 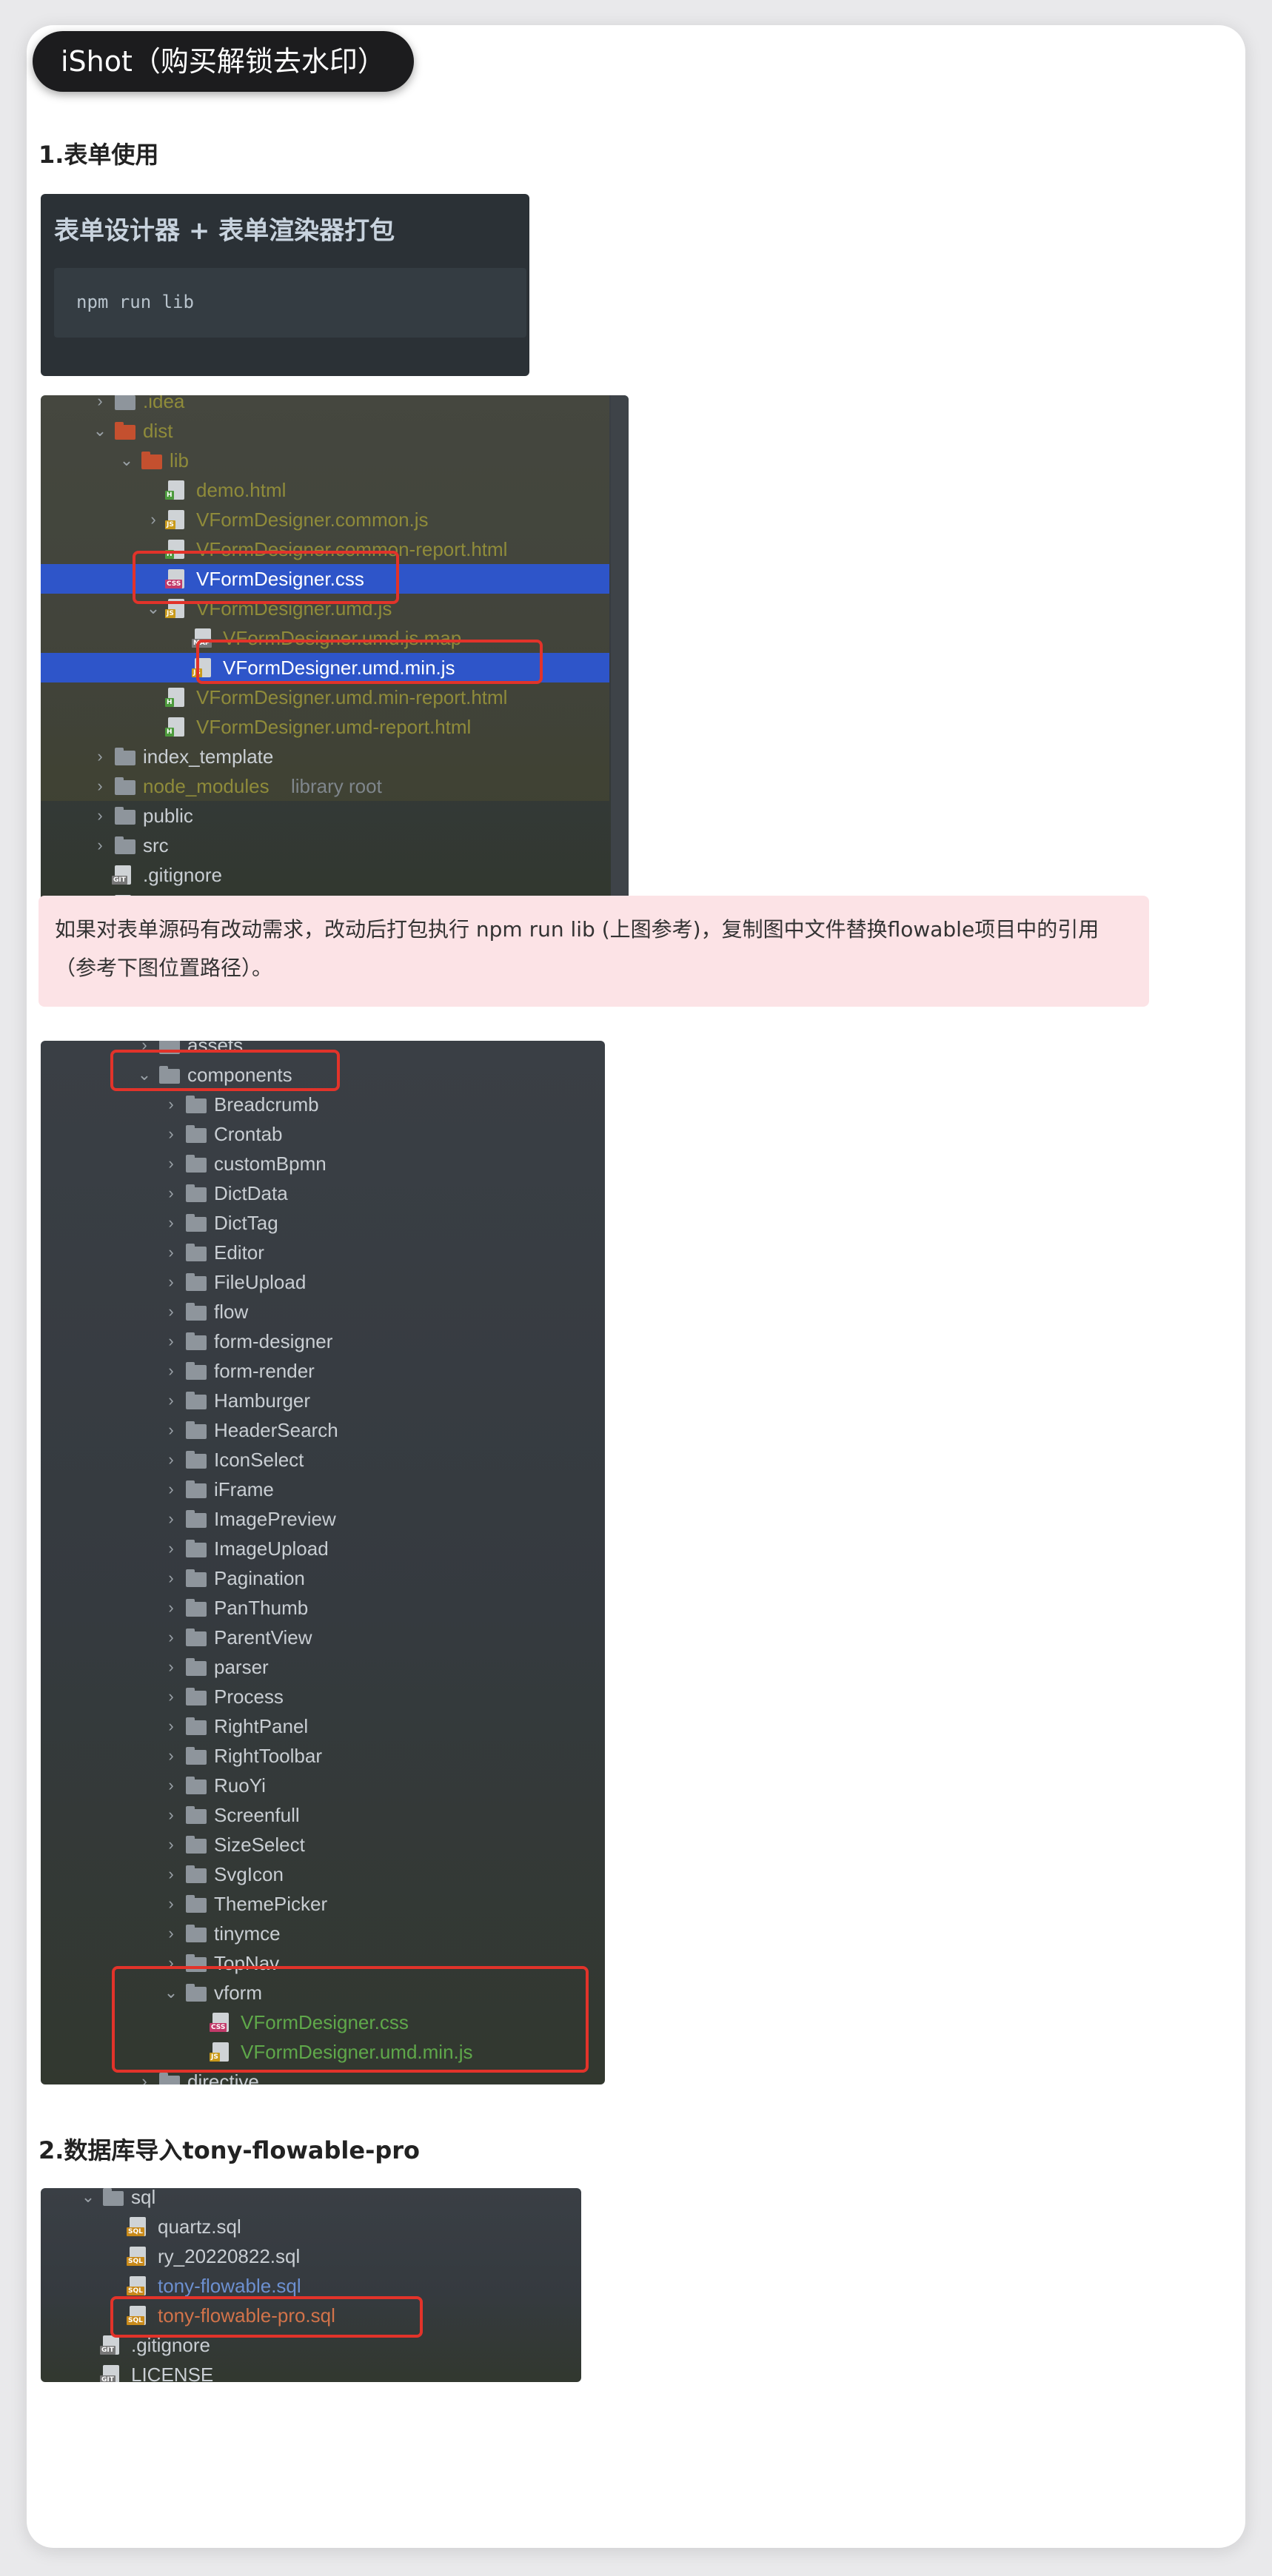 I want to click on tree-row: › DictData, so click(x=323, y=1193).